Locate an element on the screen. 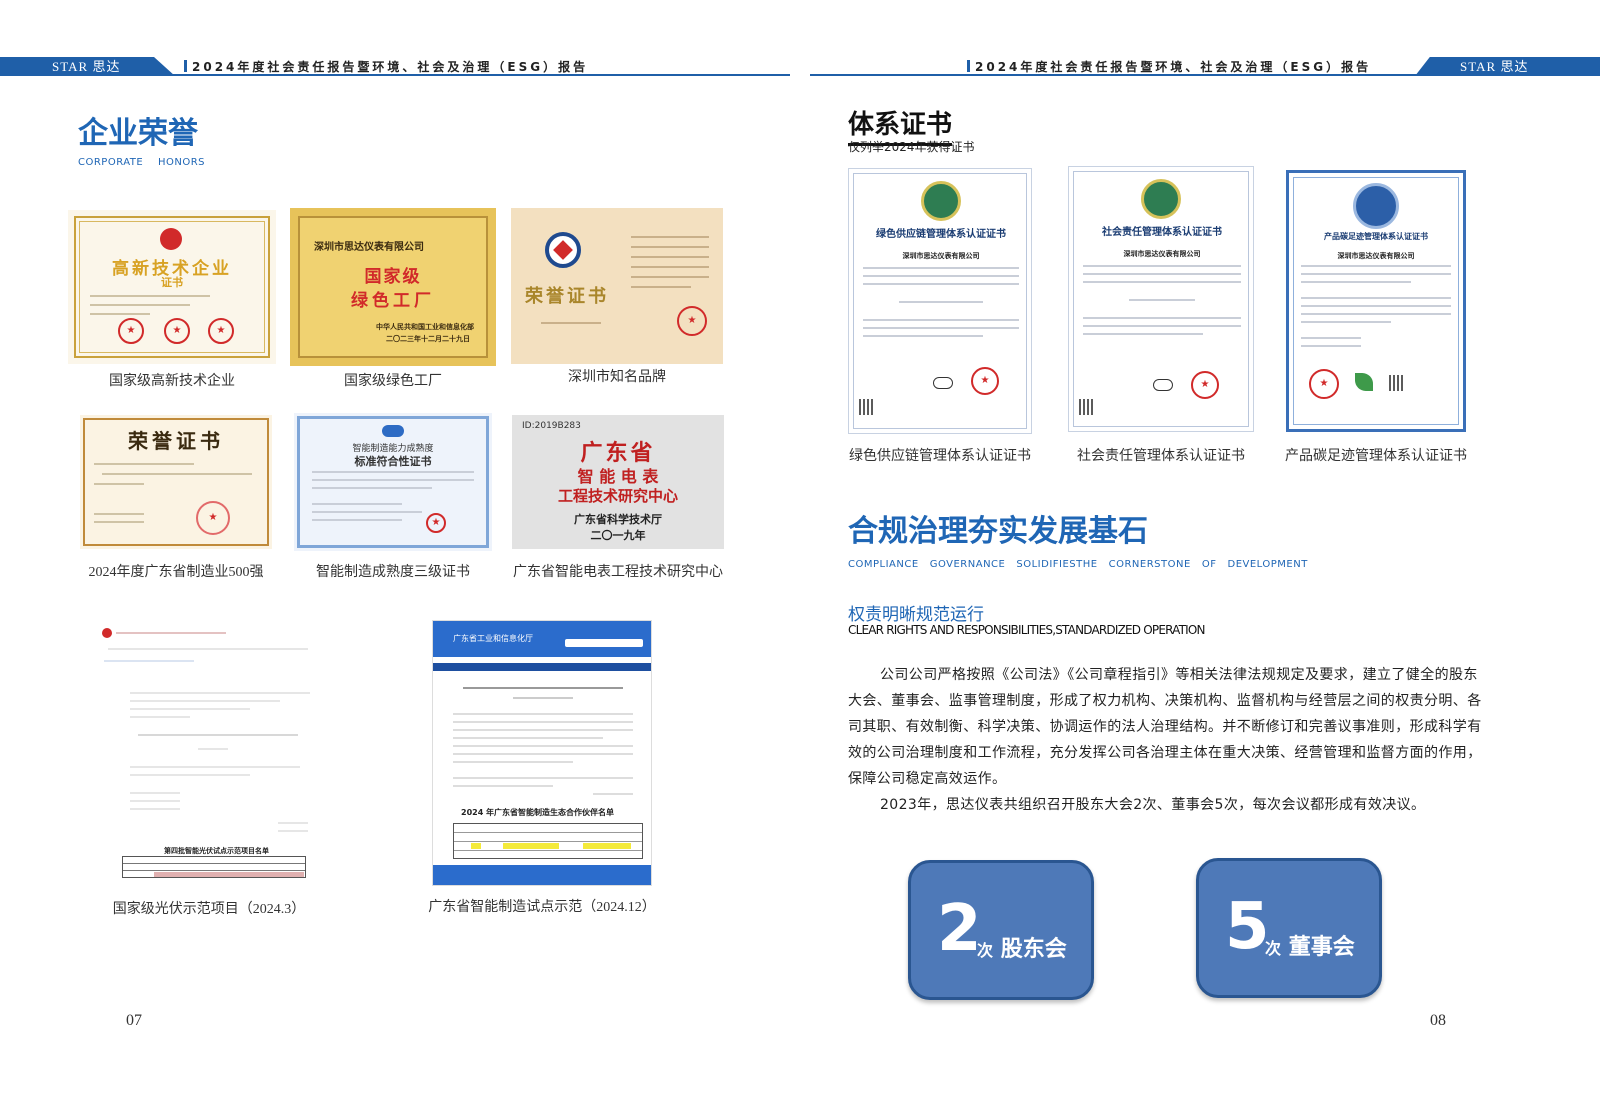  caption-guangdong-500: 2024年度广东省制造业500强 is located at coordinates (176, 572).